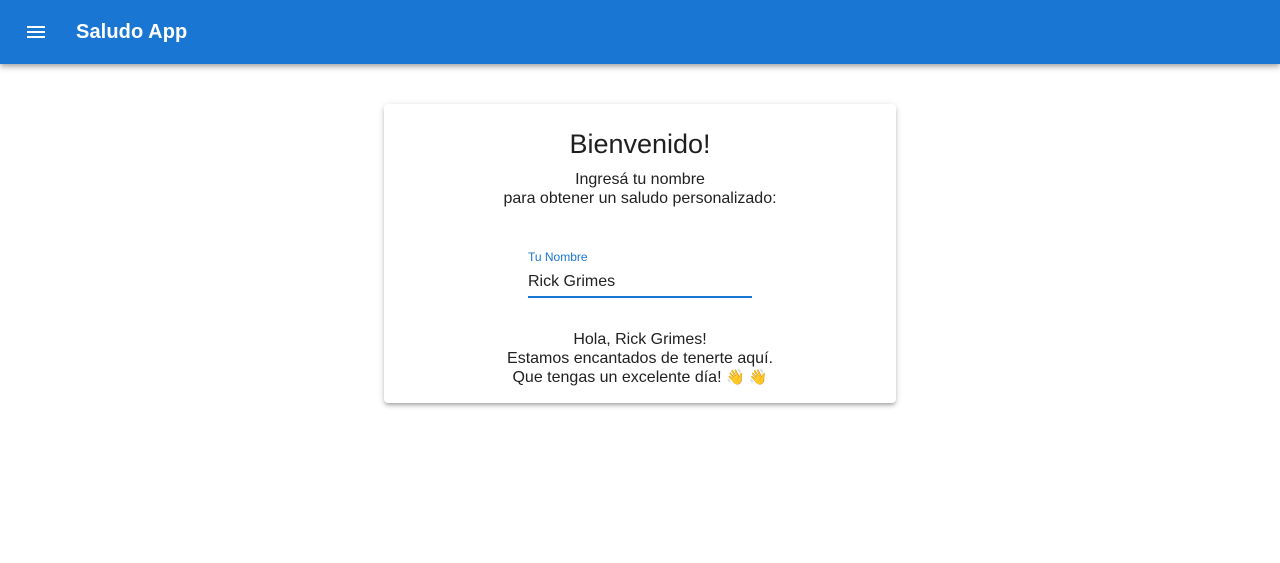 Image resolution: width=1280 pixels, height=563 pixels. I want to click on top-app-bar: Saludo App, so click(640, 32).